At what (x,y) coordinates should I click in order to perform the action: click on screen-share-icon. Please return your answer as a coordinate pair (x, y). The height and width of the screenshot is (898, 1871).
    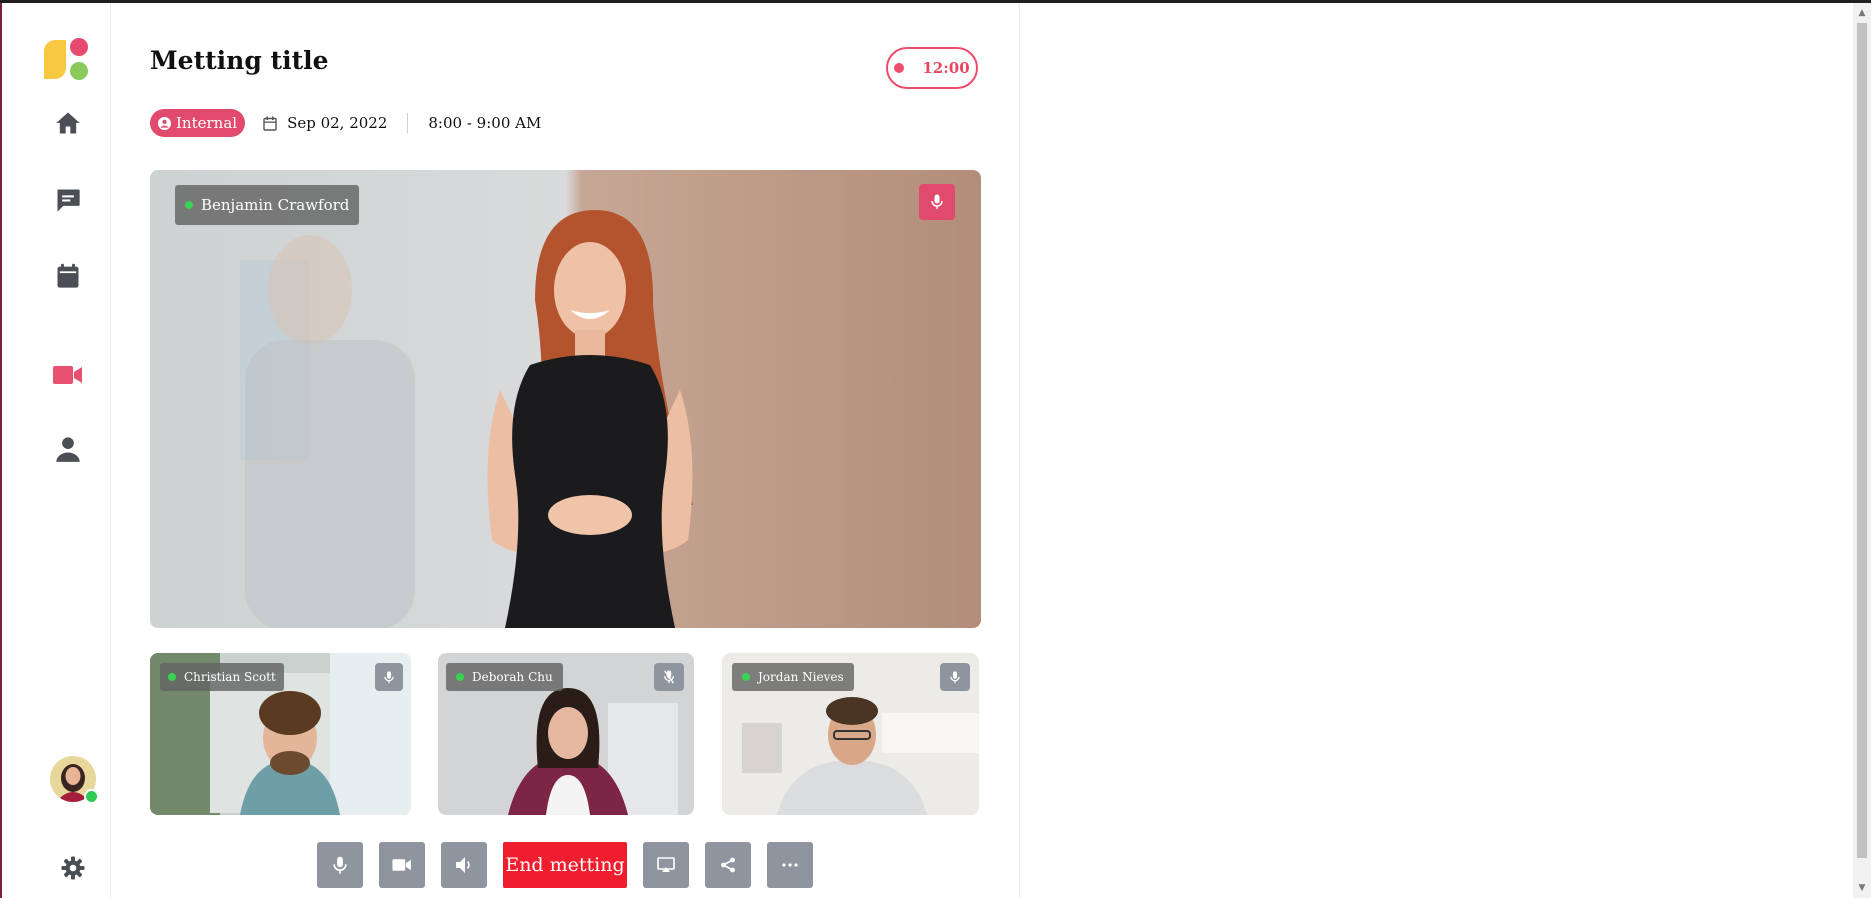
    Looking at the image, I should click on (666, 864).